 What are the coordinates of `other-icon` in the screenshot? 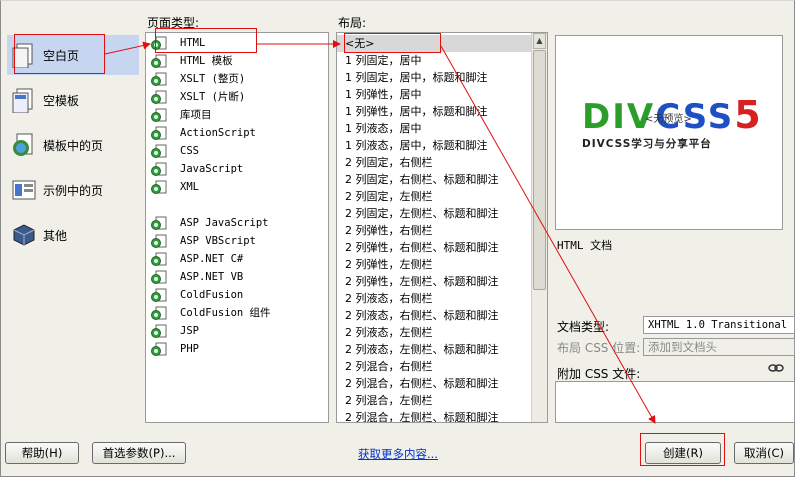 It's located at (24, 235).